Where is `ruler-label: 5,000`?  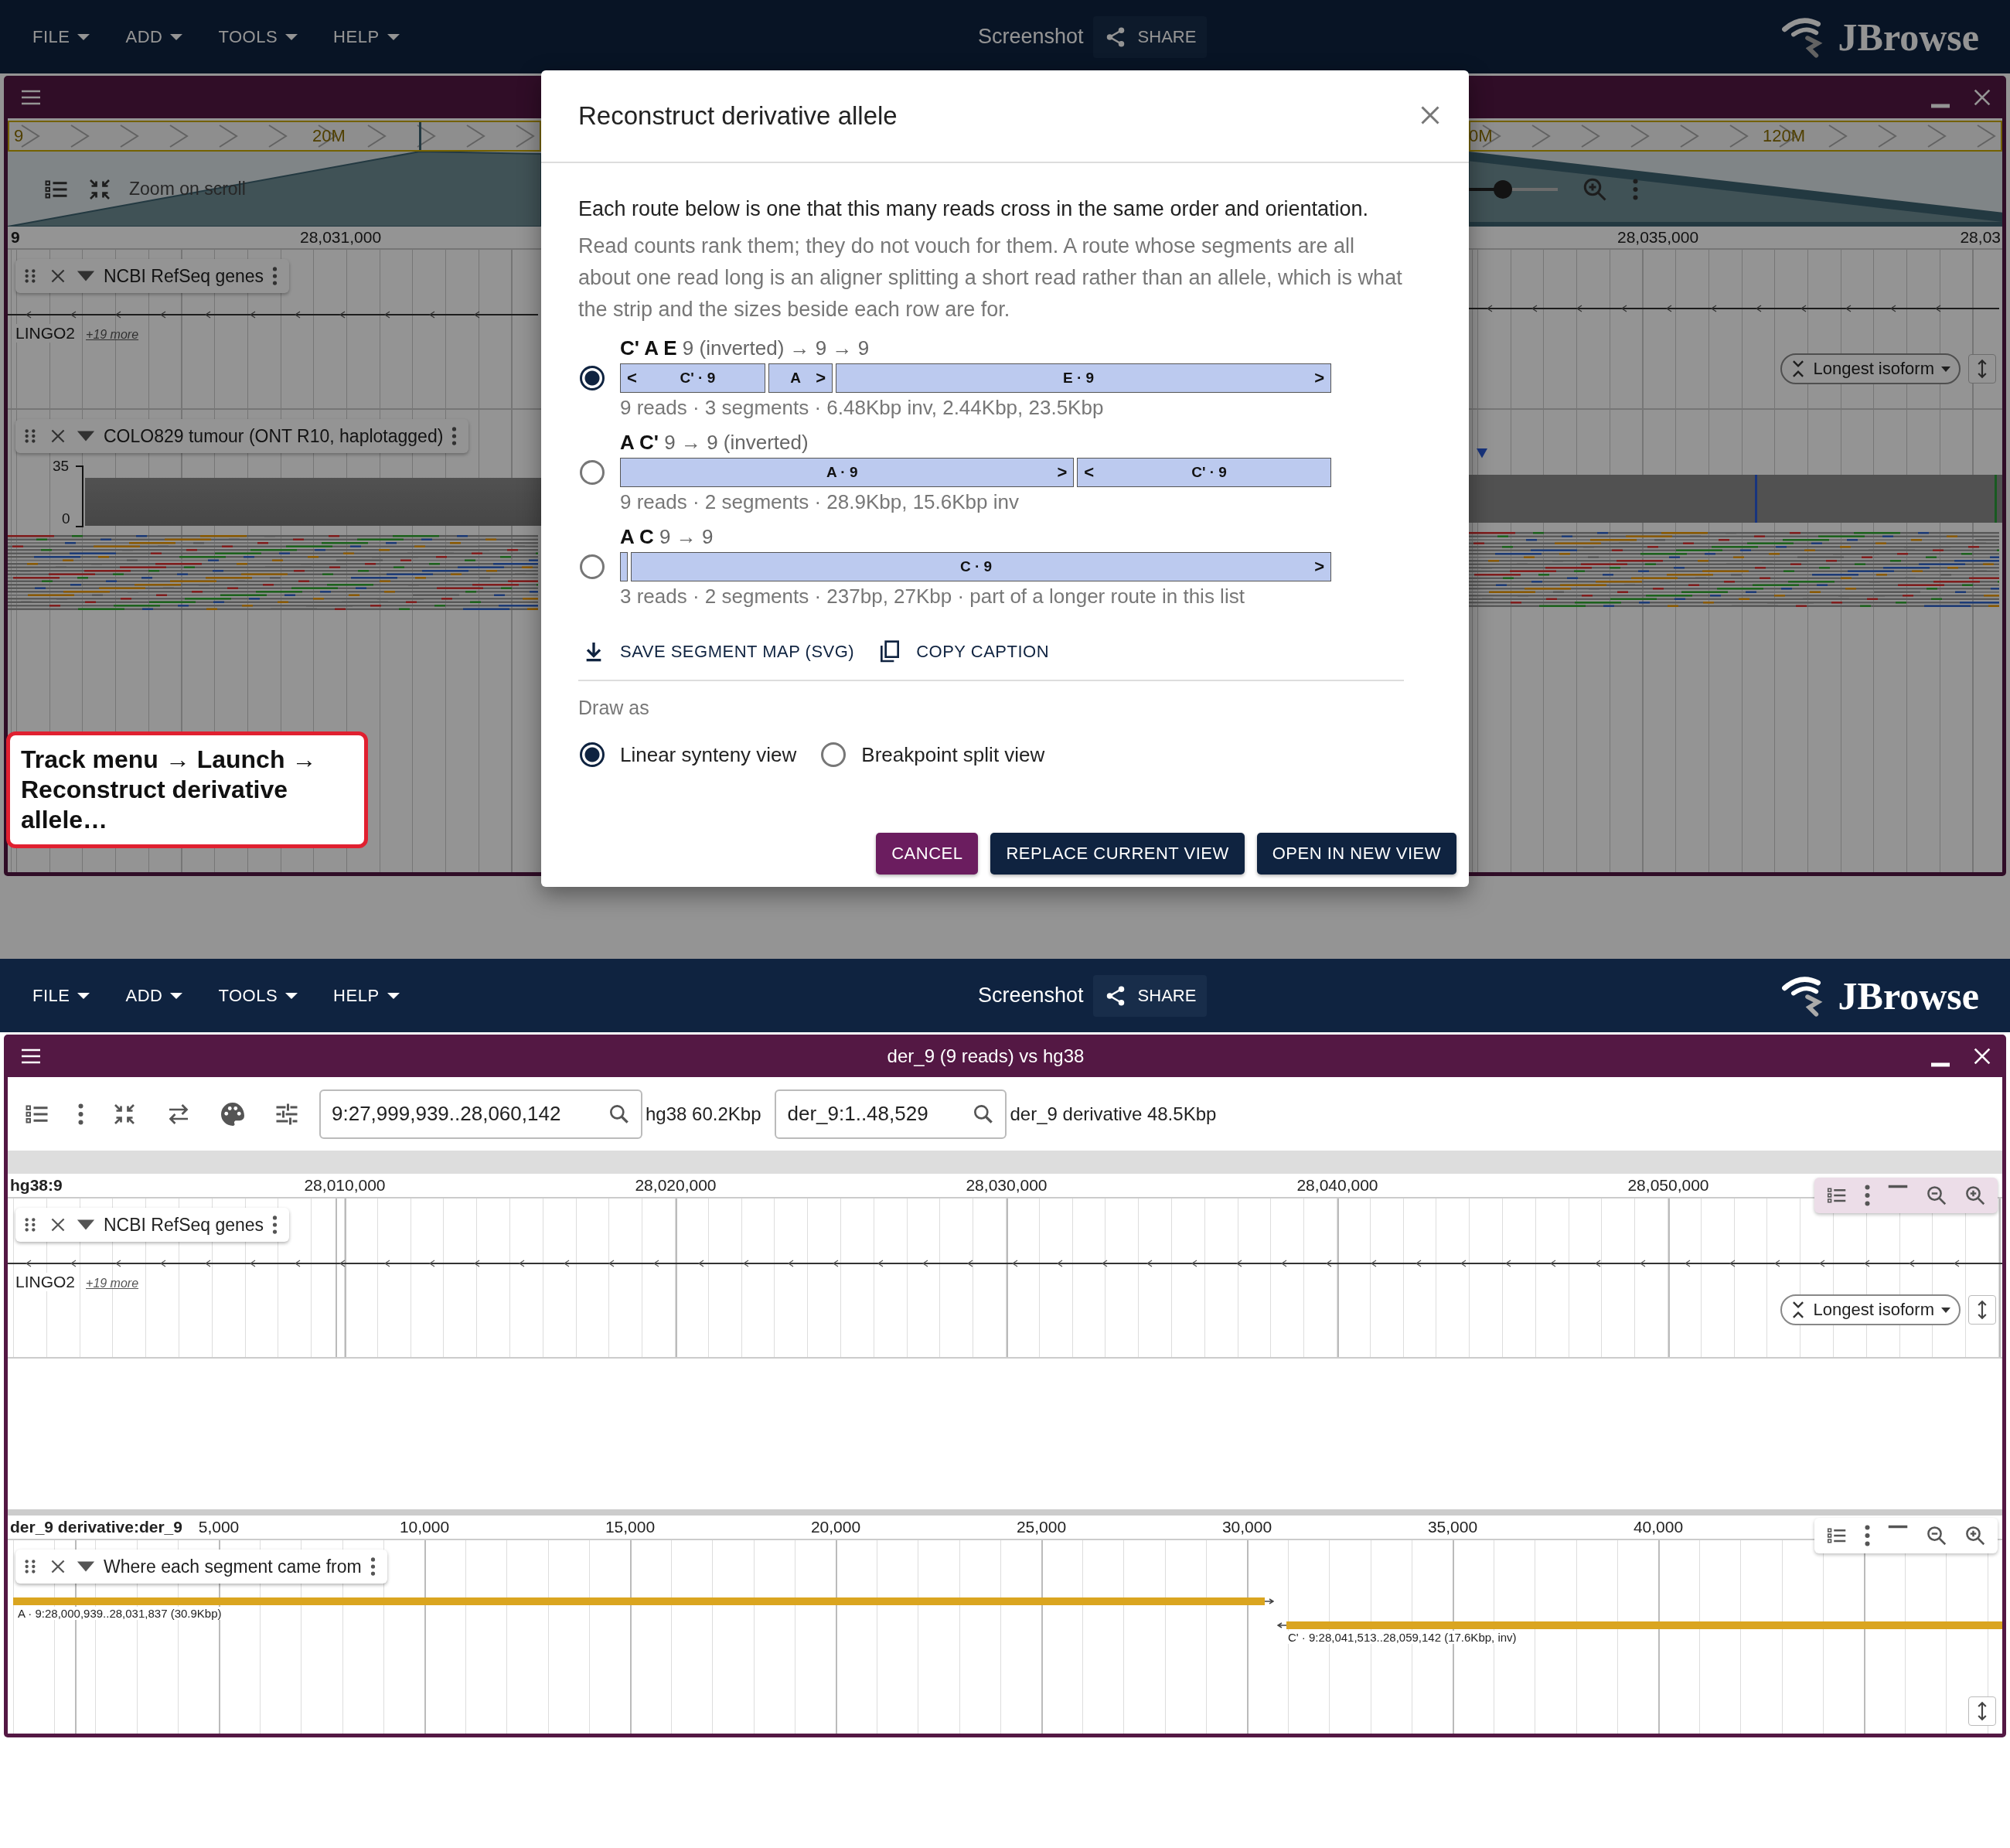
ruler-label: 5,000 is located at coordinates (219, 1527).